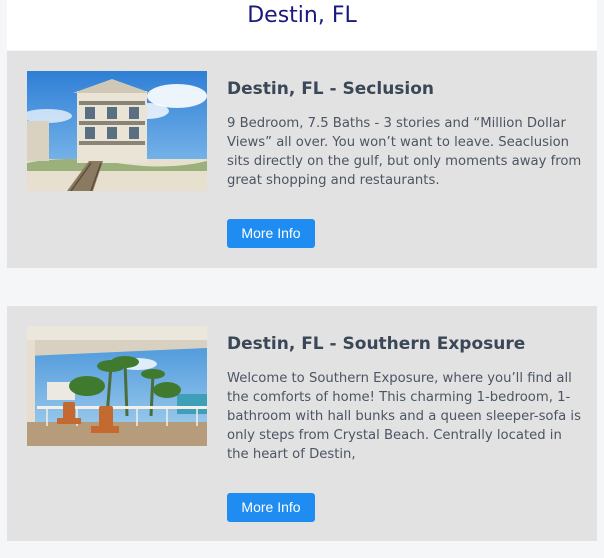 This screenshot has width=604, height=558. What do you see at coordinates (302, 15) in the screenshot?
I see `page-title: Destin, FL` at bounding box center [302, 15].